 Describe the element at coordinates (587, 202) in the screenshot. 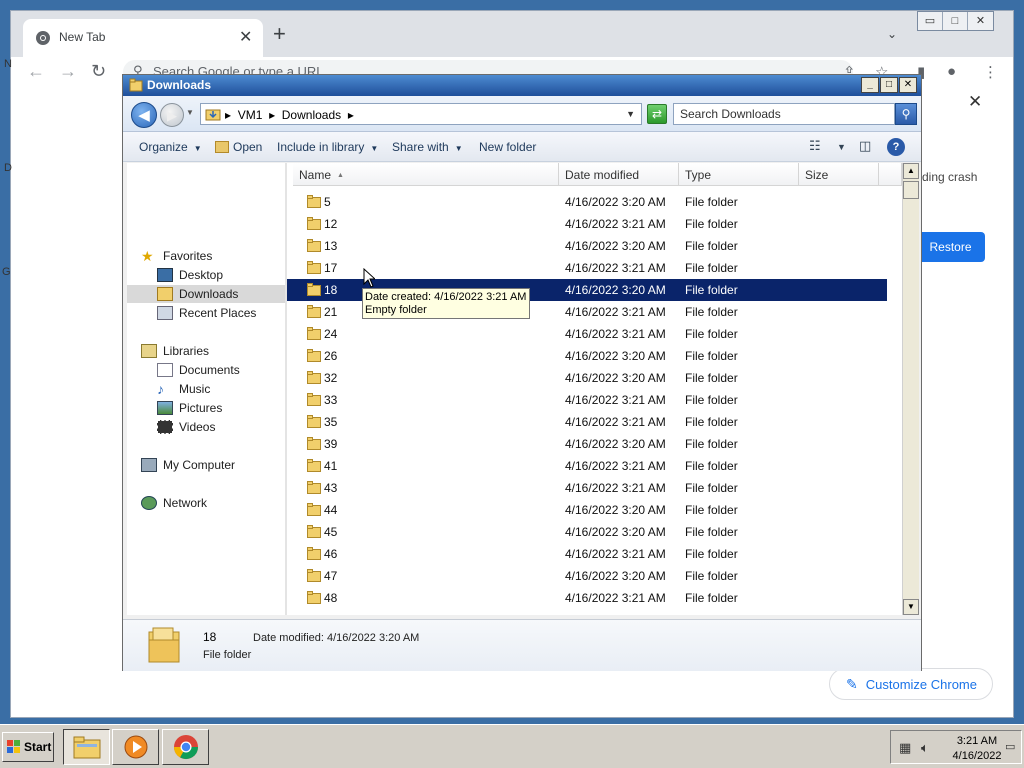

I see `table-row: 5 4/16/2022 3:20 AM File folder` at that location.